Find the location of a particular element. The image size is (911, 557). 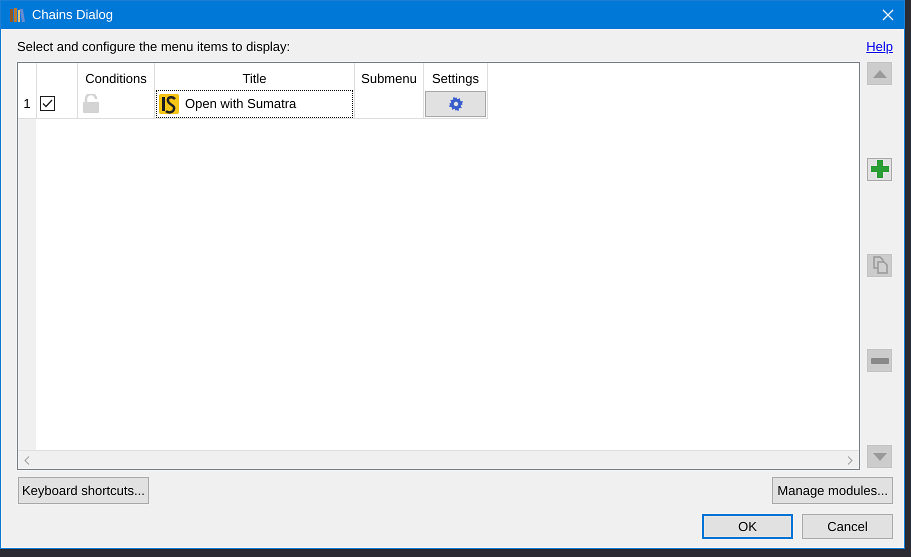

add-button is located at coordinates (879, 169).